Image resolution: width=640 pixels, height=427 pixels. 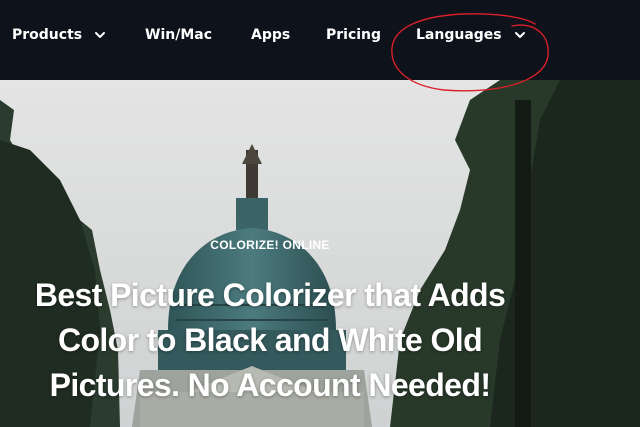 I want to click on nav-apps-label: Apps, so click(x=271, y=35).